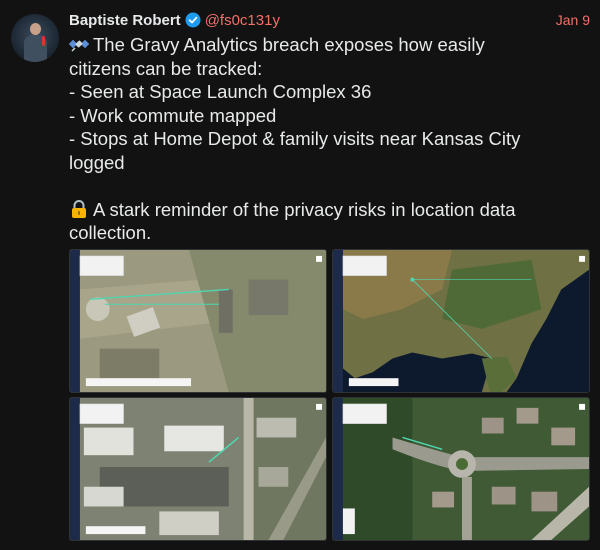 This screenshot has height=550, width=600. Describe the element at coordinates (193, 20) in the screenshot. I see `verified-badge-icon` at that location.